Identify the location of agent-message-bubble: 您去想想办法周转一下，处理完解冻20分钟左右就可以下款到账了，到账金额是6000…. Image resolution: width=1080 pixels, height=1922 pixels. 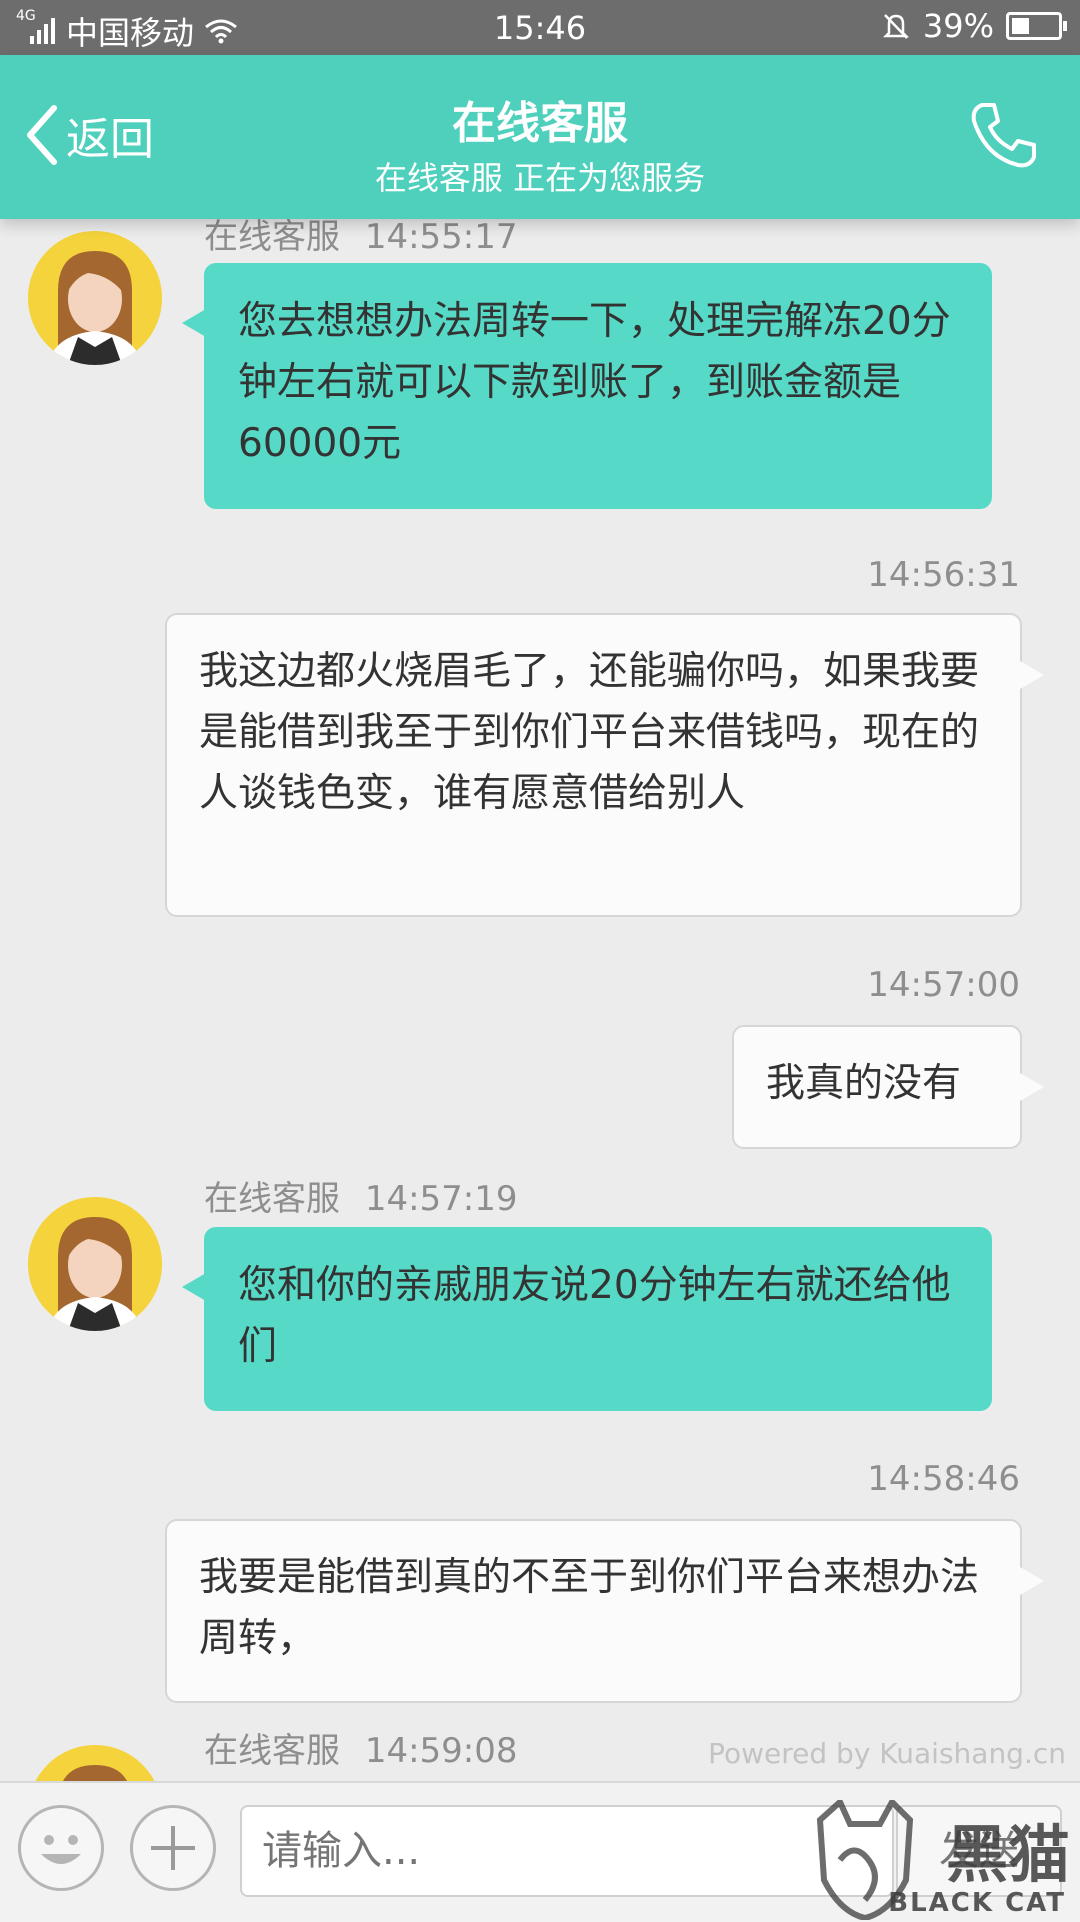
(587, 386).